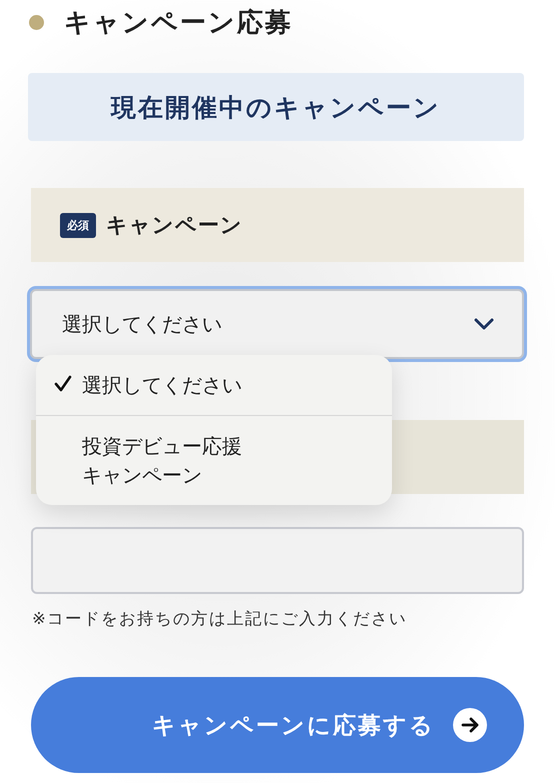 The image size is (555, 783). Describe the element at coordinates (470, 725) in the screenshot. I see `arrow-right-icon` at that location.